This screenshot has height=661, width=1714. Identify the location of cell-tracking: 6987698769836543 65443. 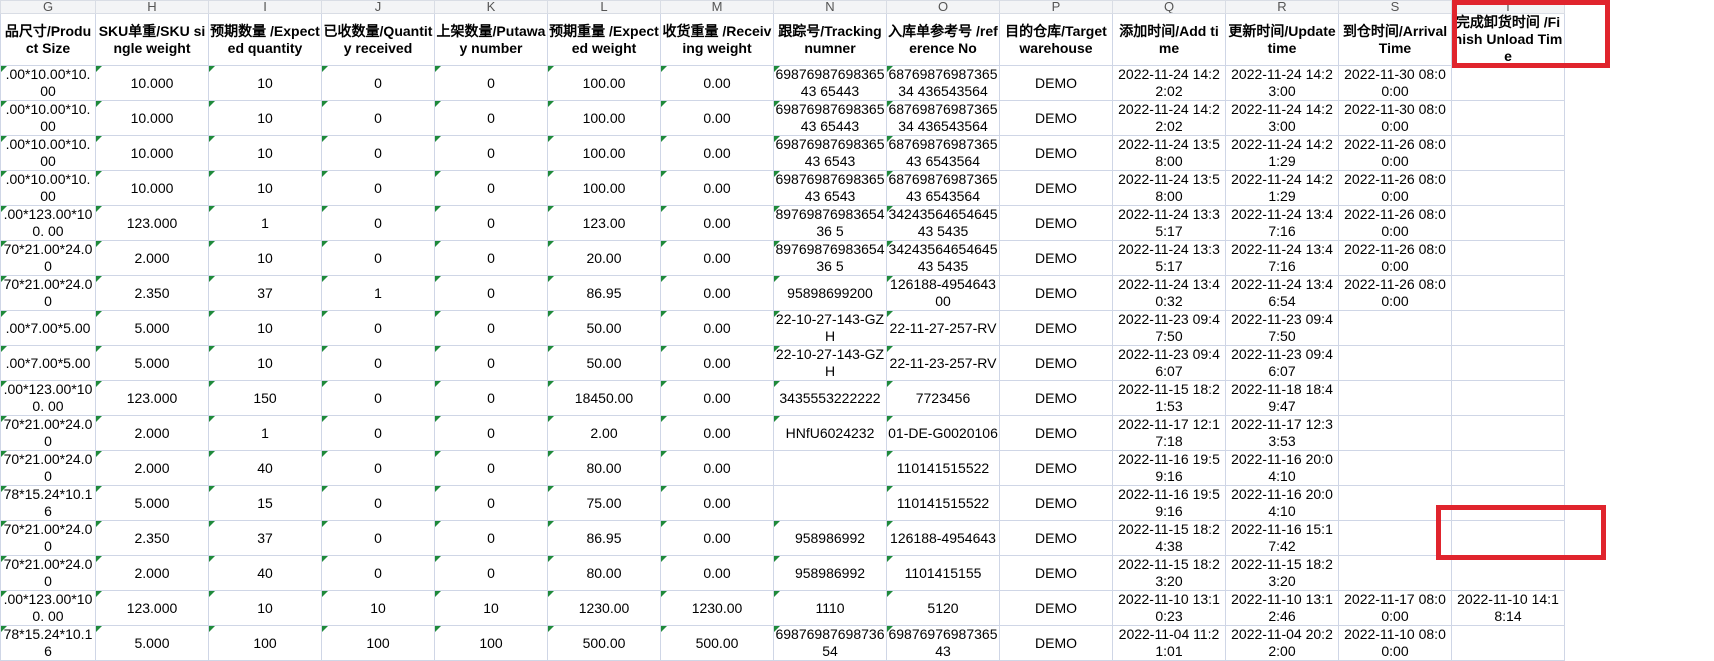
(830, 83).